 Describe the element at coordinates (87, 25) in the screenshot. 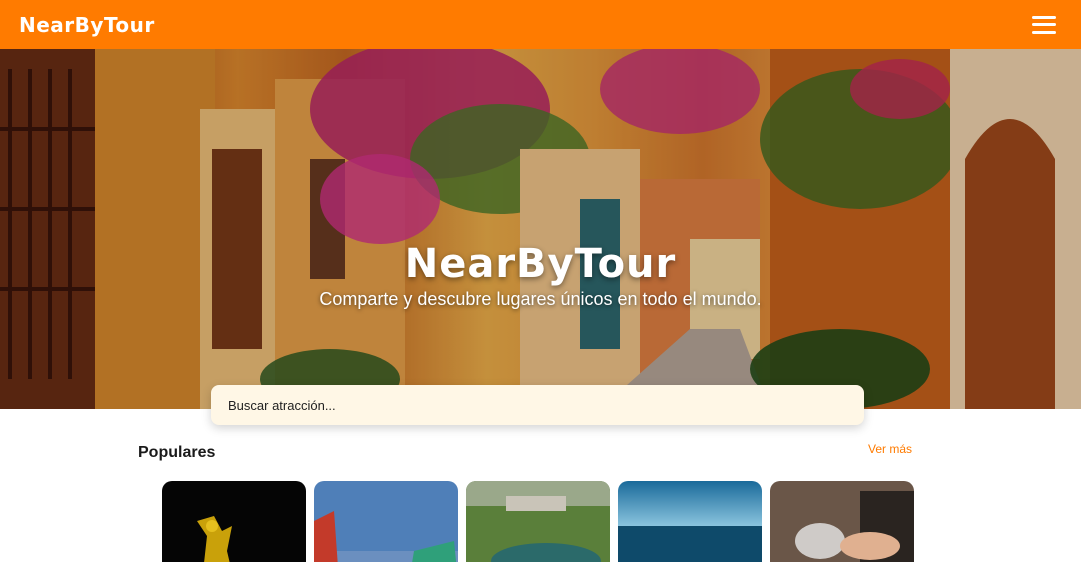

I see `brand-logo: NearByTour` at that location.